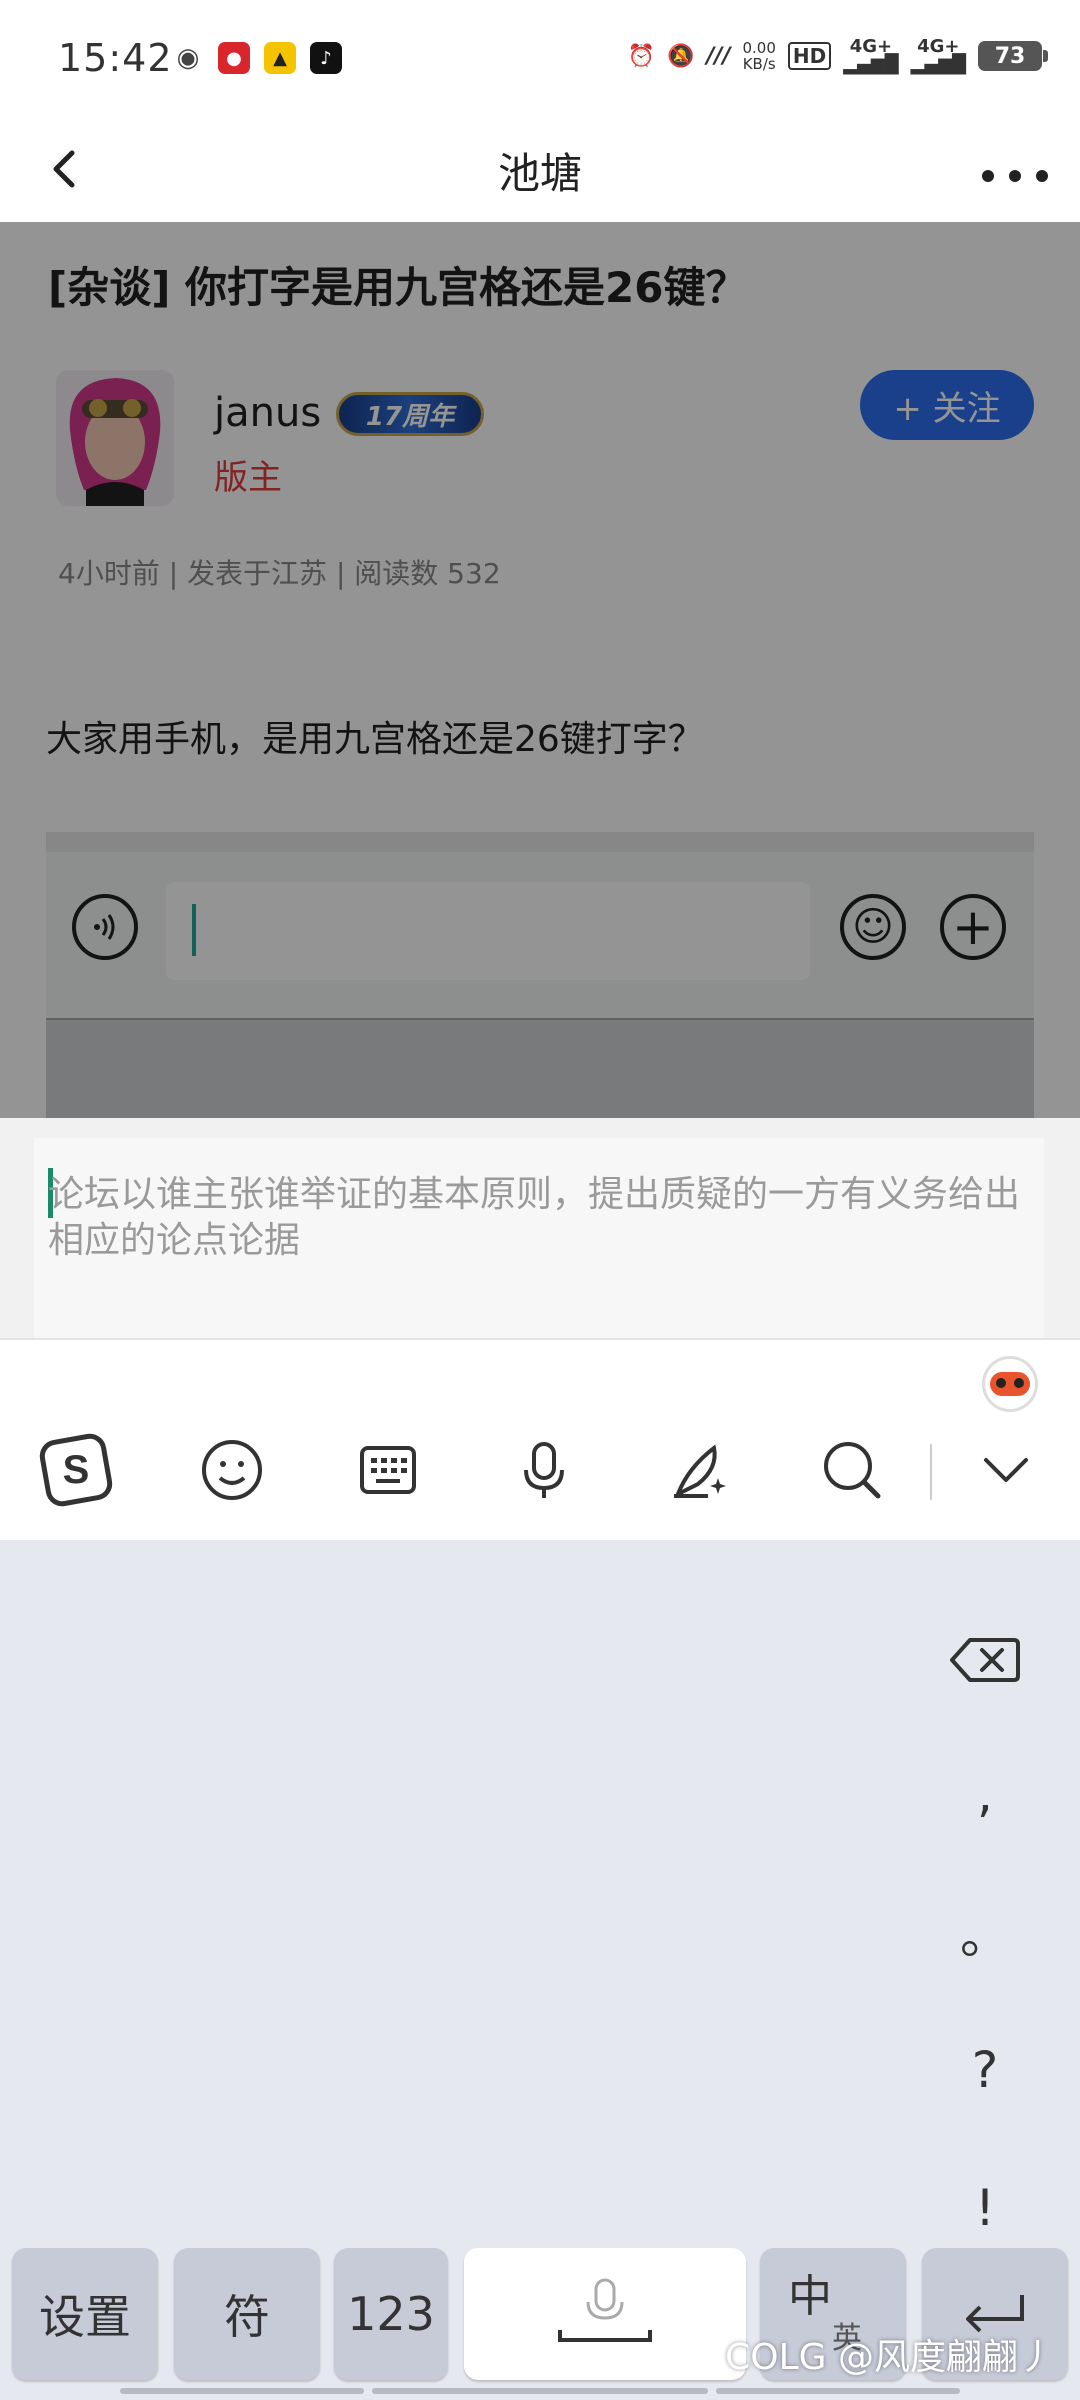  I want to click on nav-bar: 池塘, so click(540, 170).